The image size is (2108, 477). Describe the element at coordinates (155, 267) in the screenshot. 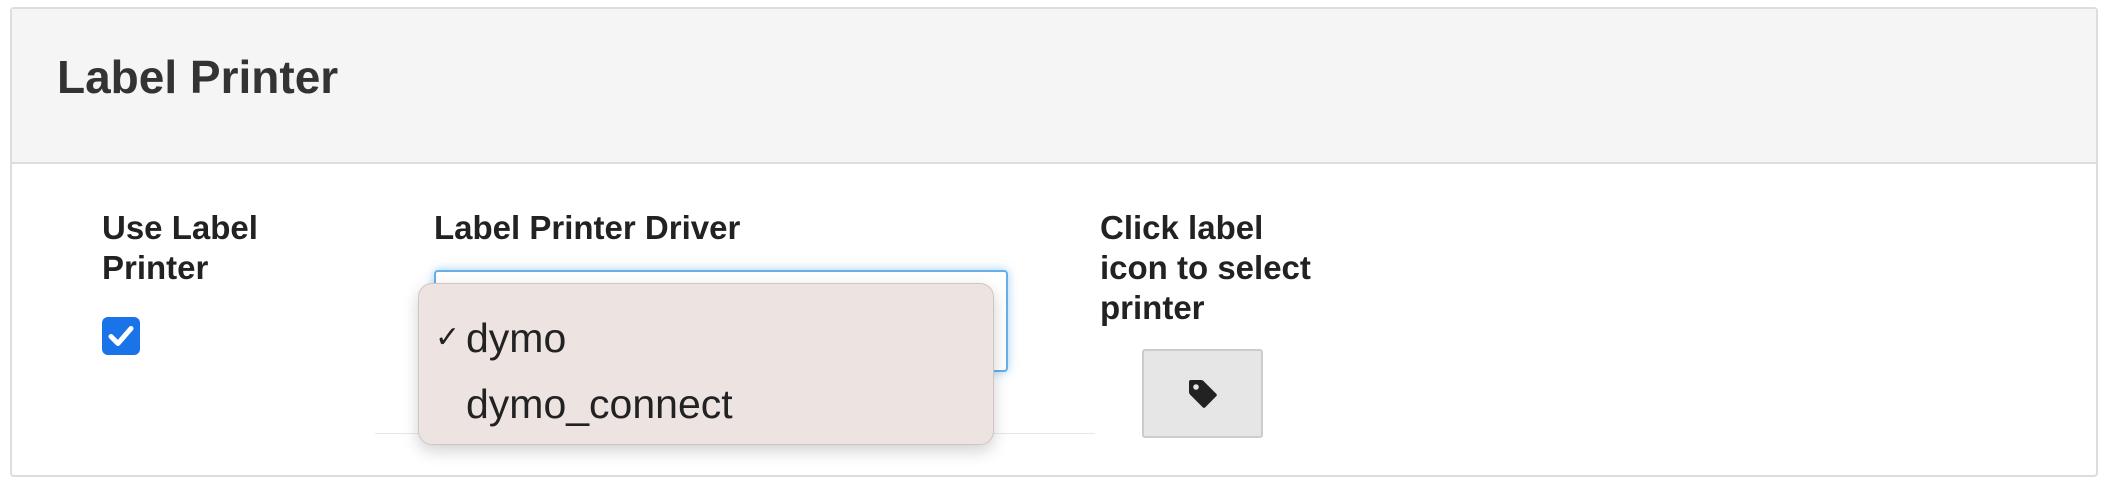

I see `use-label-printer-label-line2: Printer` at that location.